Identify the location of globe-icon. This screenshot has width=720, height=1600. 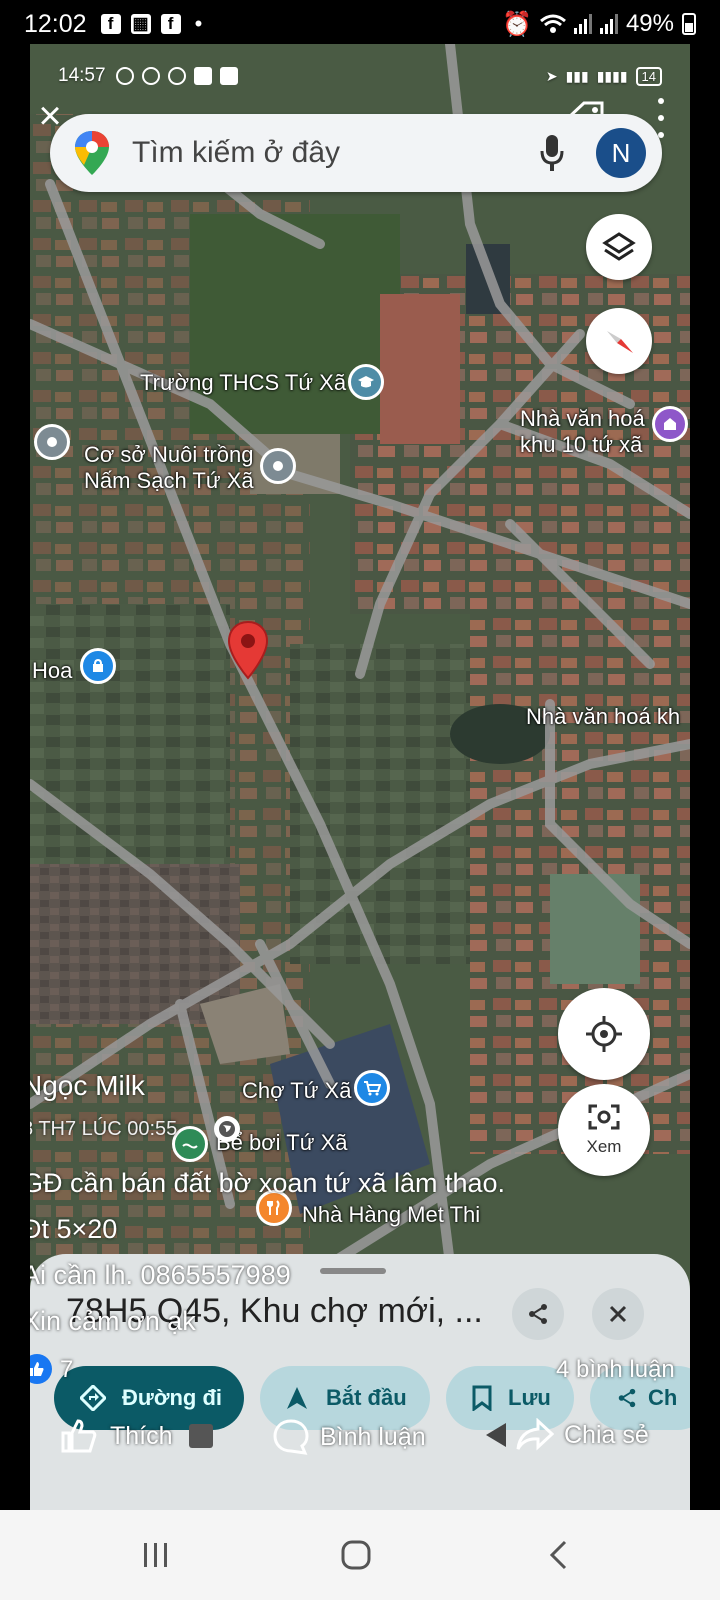
(227, 1129).